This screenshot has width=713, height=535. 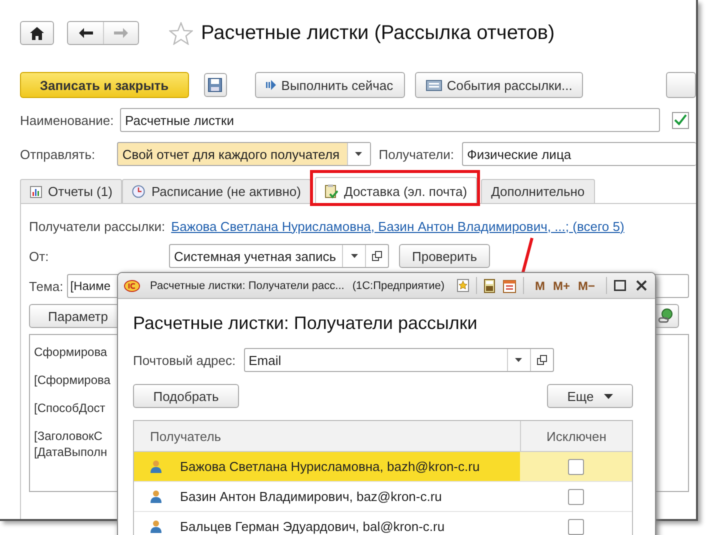 What do you see at coordinates (71, 453) in the screenshot?
I see `message-line: [ДатаВыполн` at bounding box center [71, 453].